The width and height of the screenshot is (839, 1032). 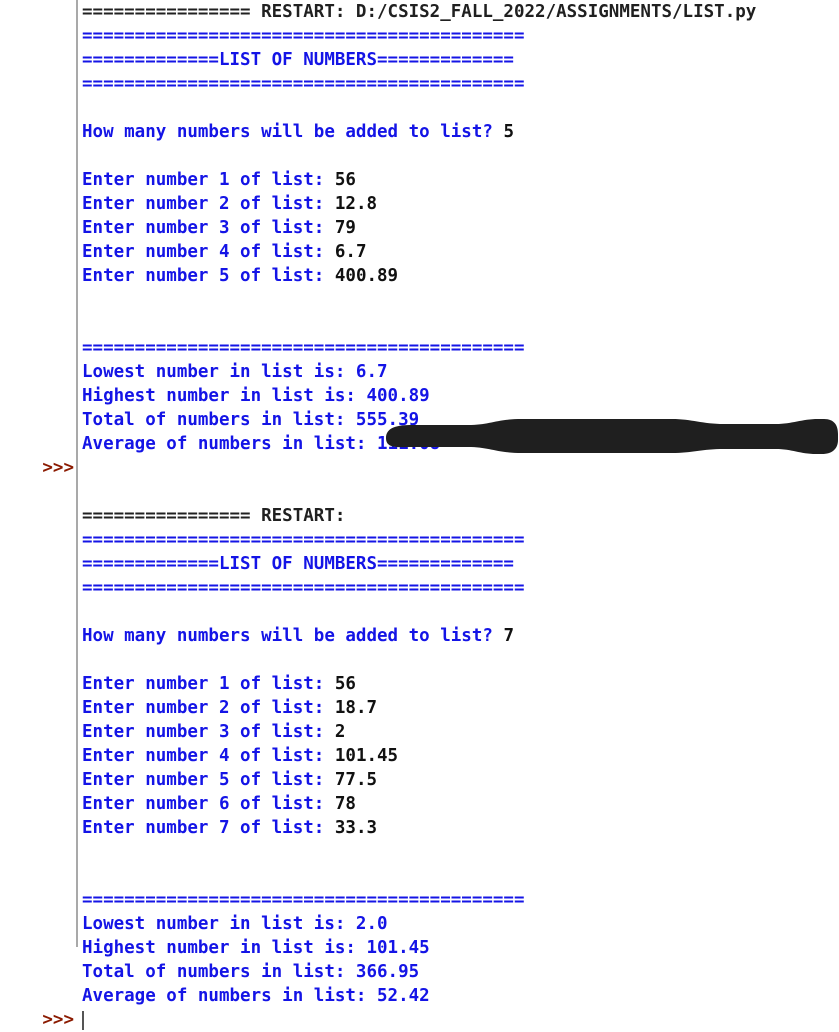 I want to click on program-output-text: Total of numbers in list: 555.39, so click(x=251, y=420).